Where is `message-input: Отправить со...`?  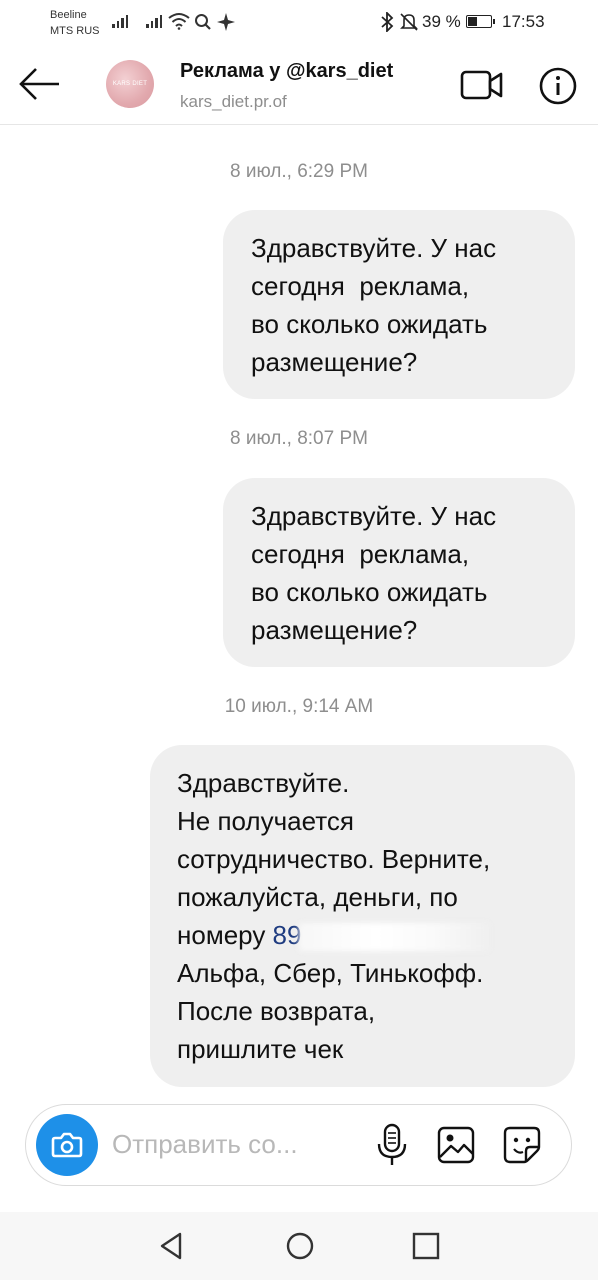
message-input: Отправить со... is located at coordinates (205, 1144).